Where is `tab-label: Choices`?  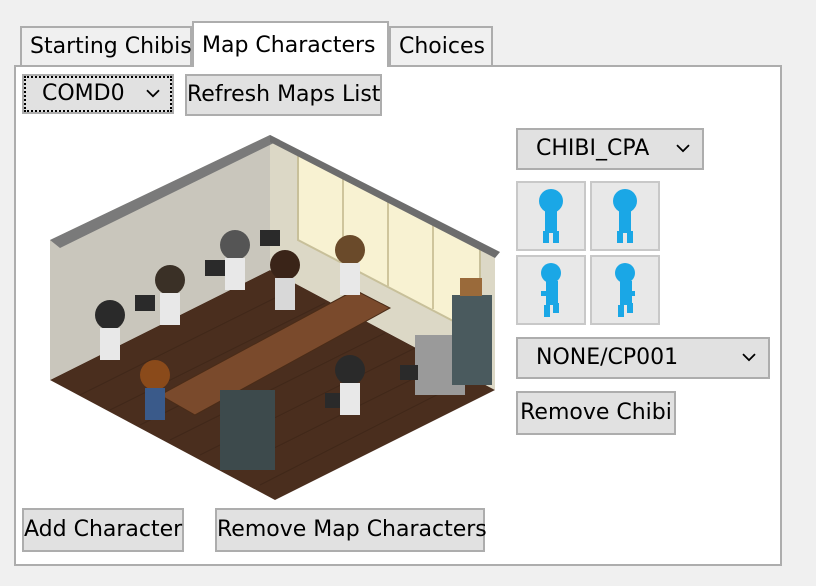 tab-label: Choices is located at coordinates (442, 46).